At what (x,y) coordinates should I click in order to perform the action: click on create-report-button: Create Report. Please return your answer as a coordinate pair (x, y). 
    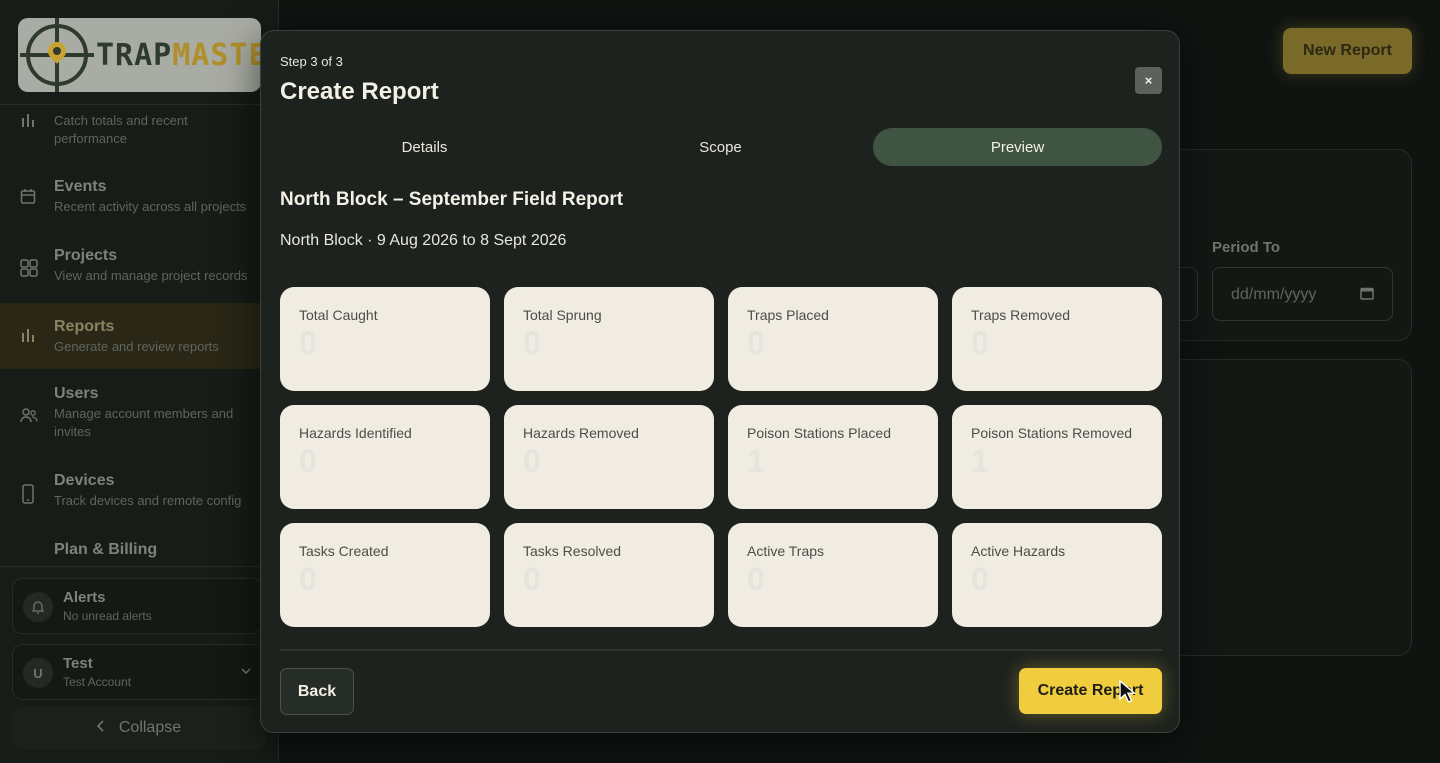
    Looking at the image, I should click on (1090, 691).